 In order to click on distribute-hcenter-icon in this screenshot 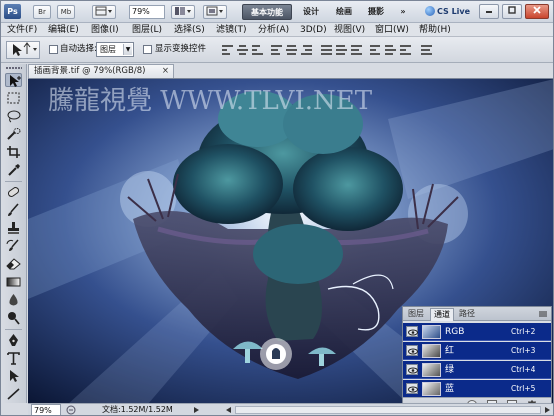, I will do `click(390, 50)`.